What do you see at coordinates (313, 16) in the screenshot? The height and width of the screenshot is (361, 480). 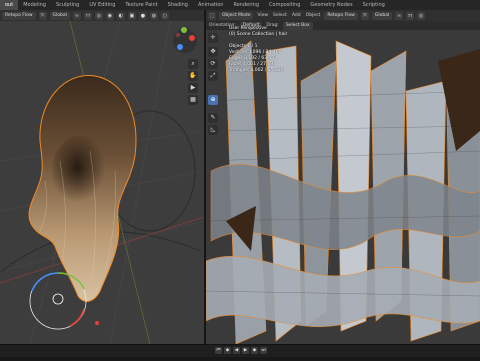 I see `menu-object: Object` at bounding box center [313, 16].